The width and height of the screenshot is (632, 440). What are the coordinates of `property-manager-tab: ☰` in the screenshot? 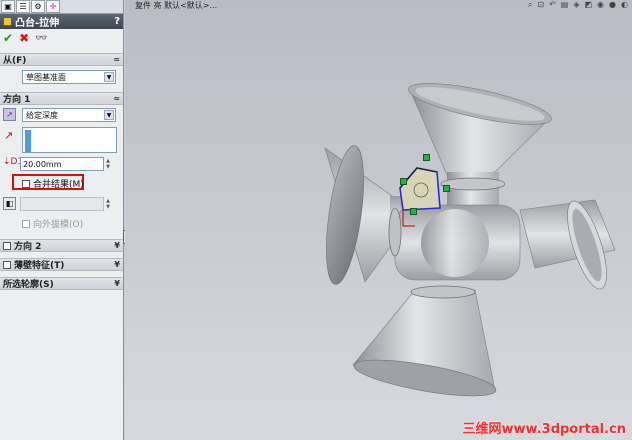 It's located at (23, 6).